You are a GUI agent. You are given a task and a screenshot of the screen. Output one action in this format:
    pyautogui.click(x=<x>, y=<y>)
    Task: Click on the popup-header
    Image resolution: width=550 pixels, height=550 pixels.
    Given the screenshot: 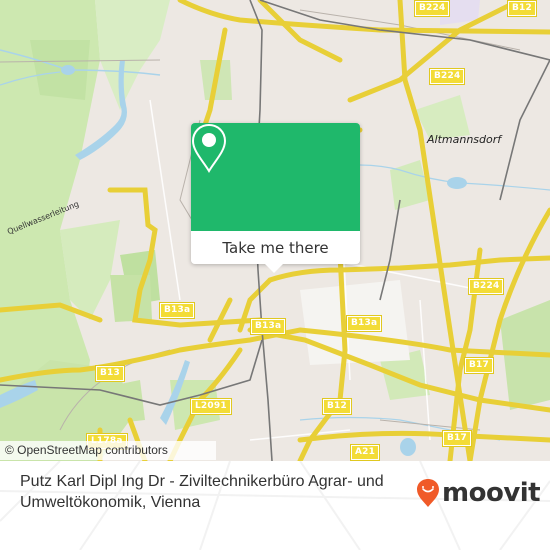 What is the action you would take?
    pyautogui.click(x=275, y=177)
    